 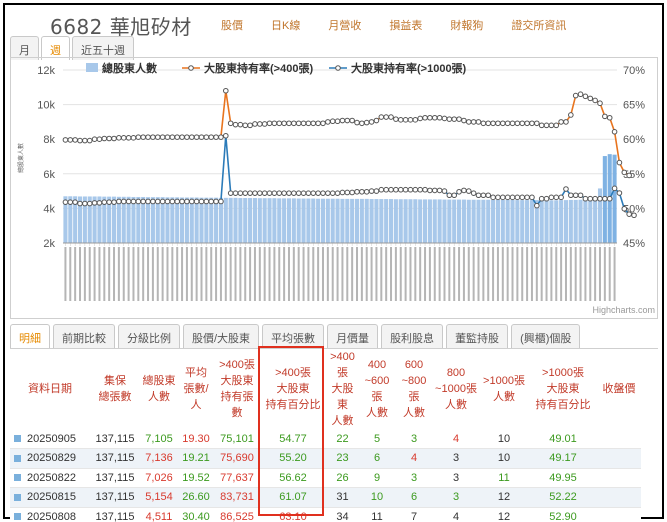 I want to click on cell-value: 19.30, so click(x=196, y=438).